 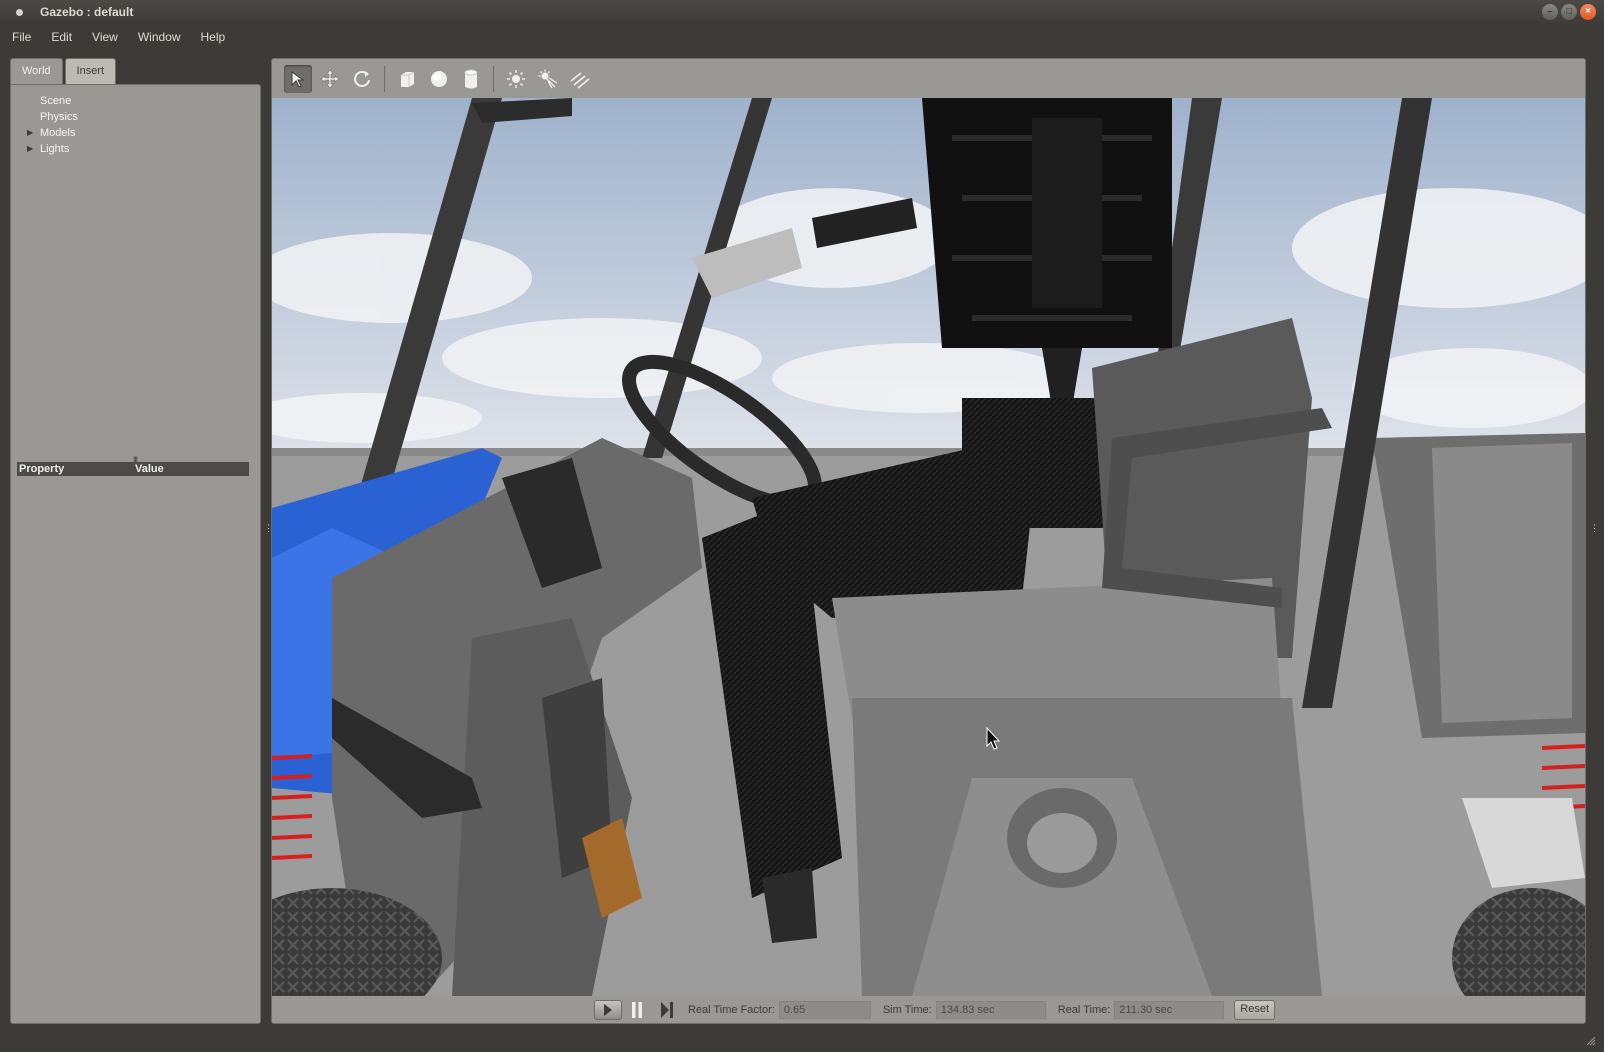 What do you see at coordinates (548, 79) in the screenshot?
I see `spot-light-icon` at bounding box center [548, 79].